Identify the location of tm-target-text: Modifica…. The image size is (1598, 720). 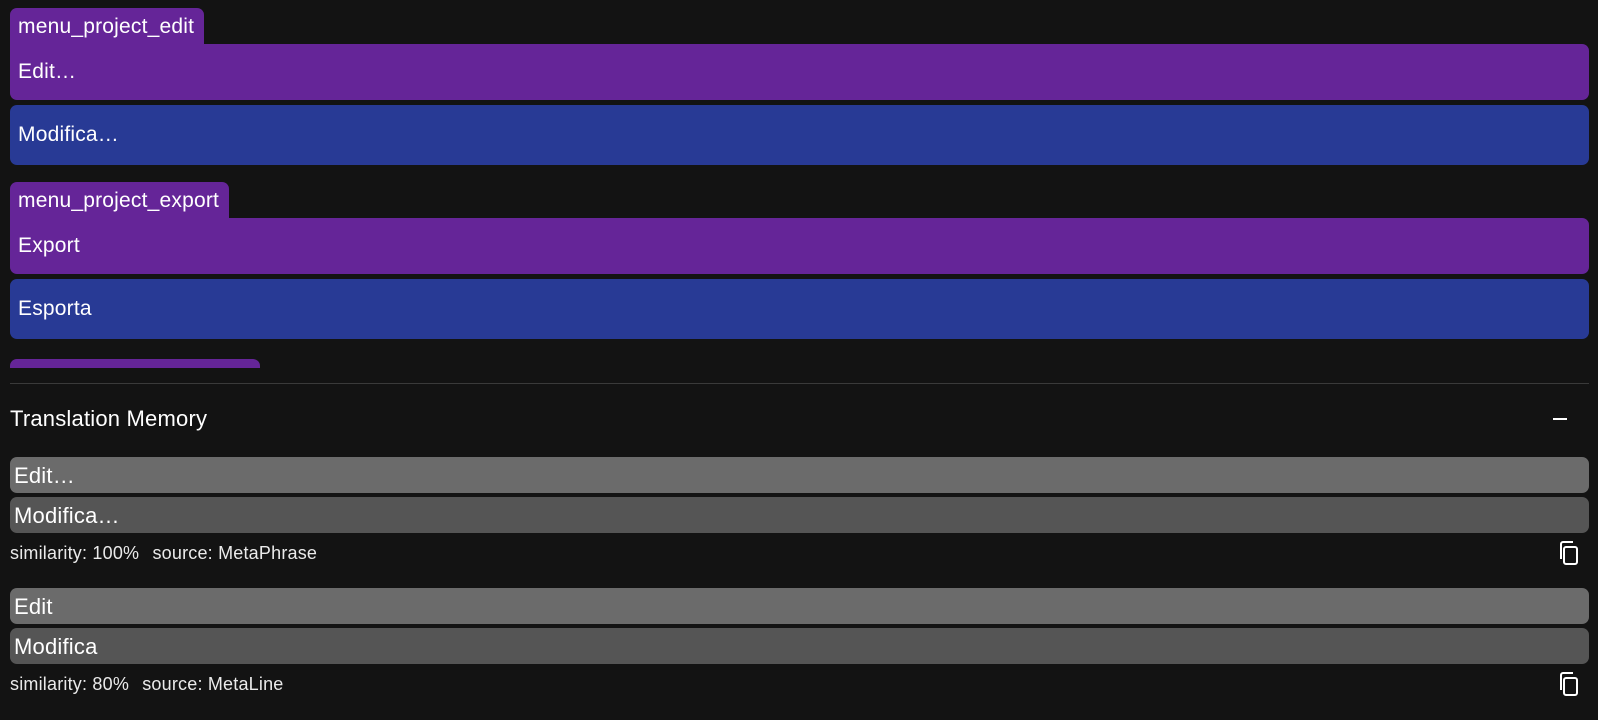
(799, 515).